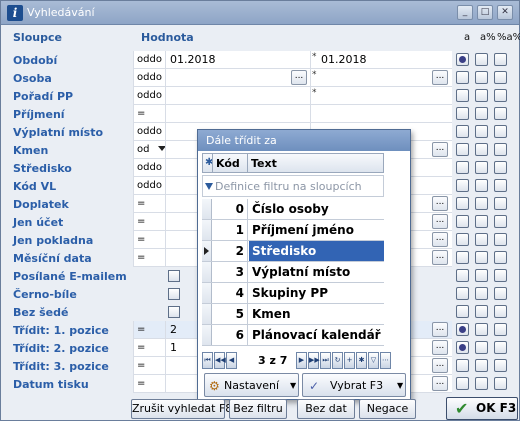 The height and width of the screenshot is (421, 520). I want to click on negate-button: Negace, so click(387, 409).